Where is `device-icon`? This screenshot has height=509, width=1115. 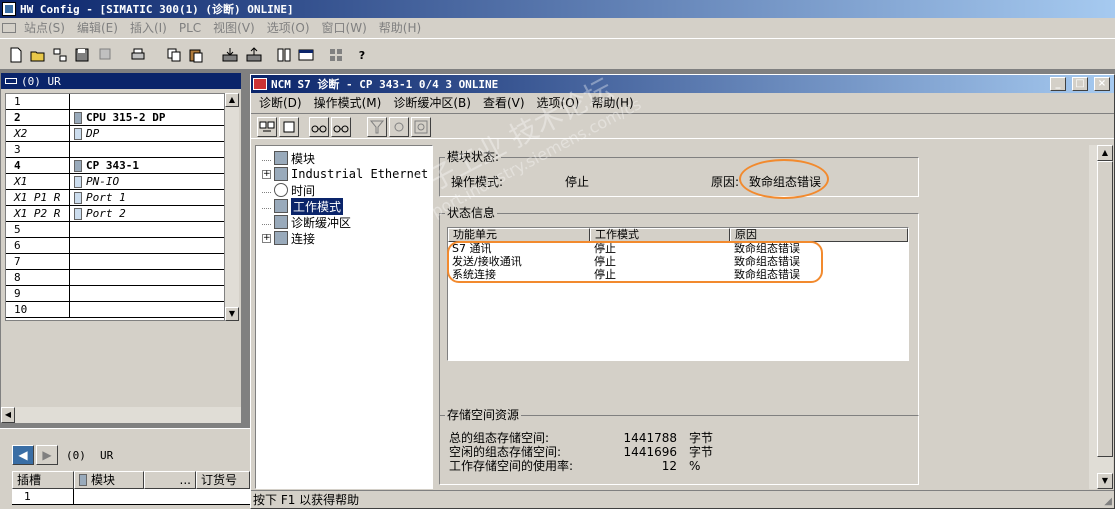
device-icon is located at coordinates (289, 127).